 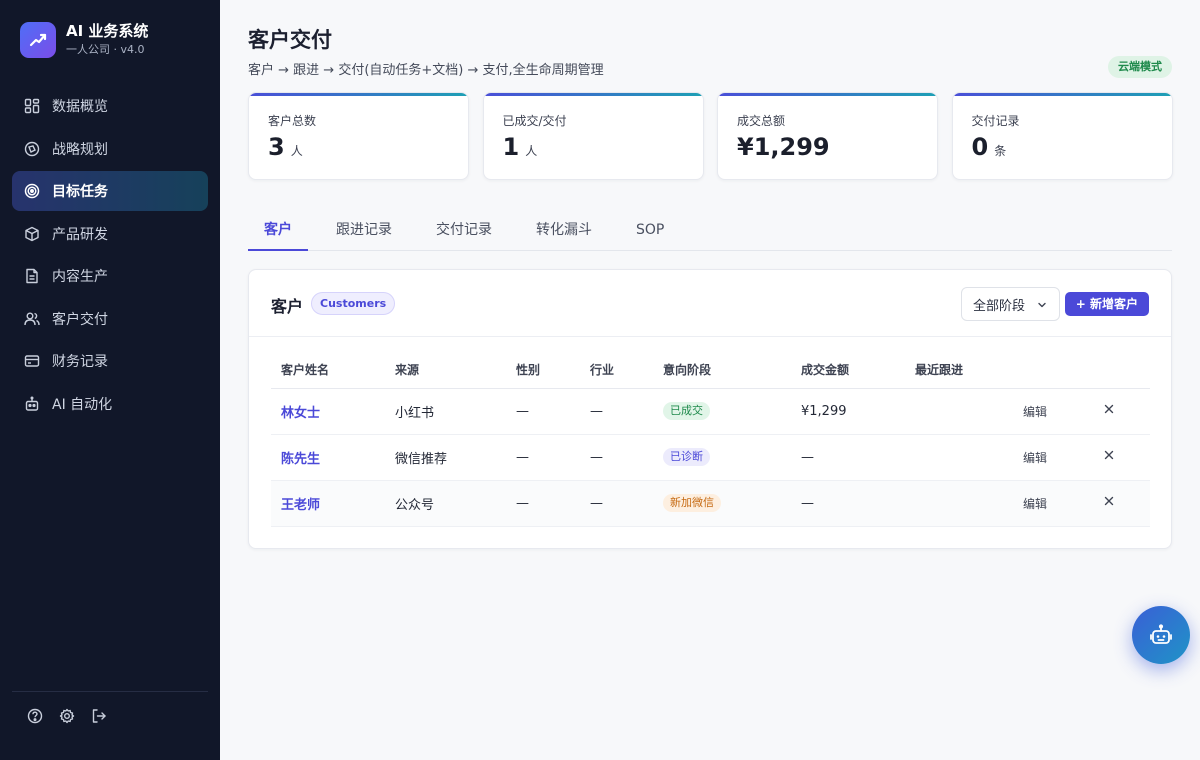 I want to click on add-customer-button: + 新增客户, so click(x=1106, y=304).